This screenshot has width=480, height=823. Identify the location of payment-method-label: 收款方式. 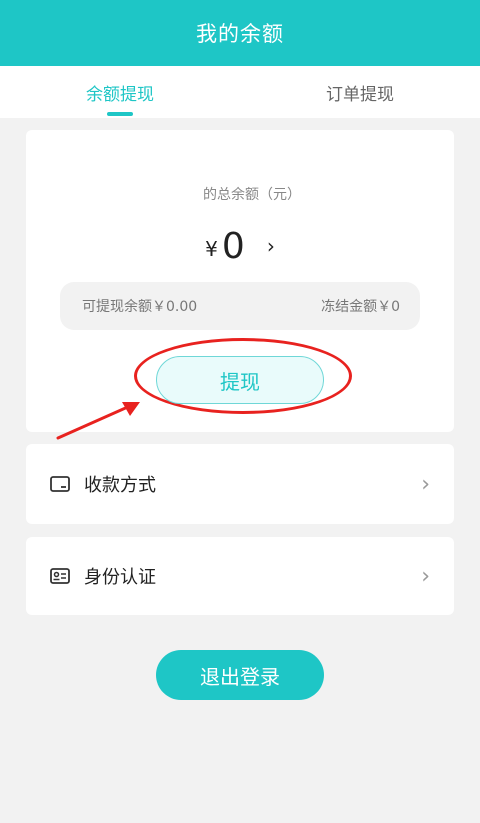
(120, 485).